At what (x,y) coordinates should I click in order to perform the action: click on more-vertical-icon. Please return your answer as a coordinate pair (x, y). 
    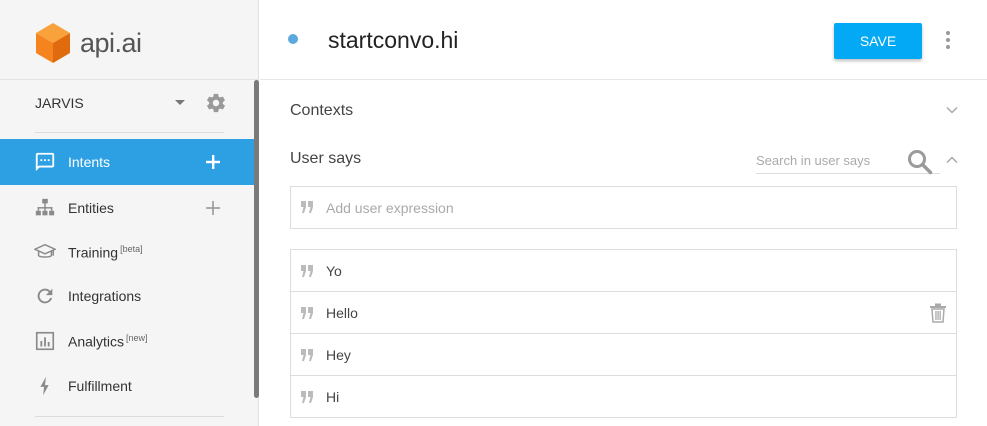
    Looking at the image, I should click on (948, 40).